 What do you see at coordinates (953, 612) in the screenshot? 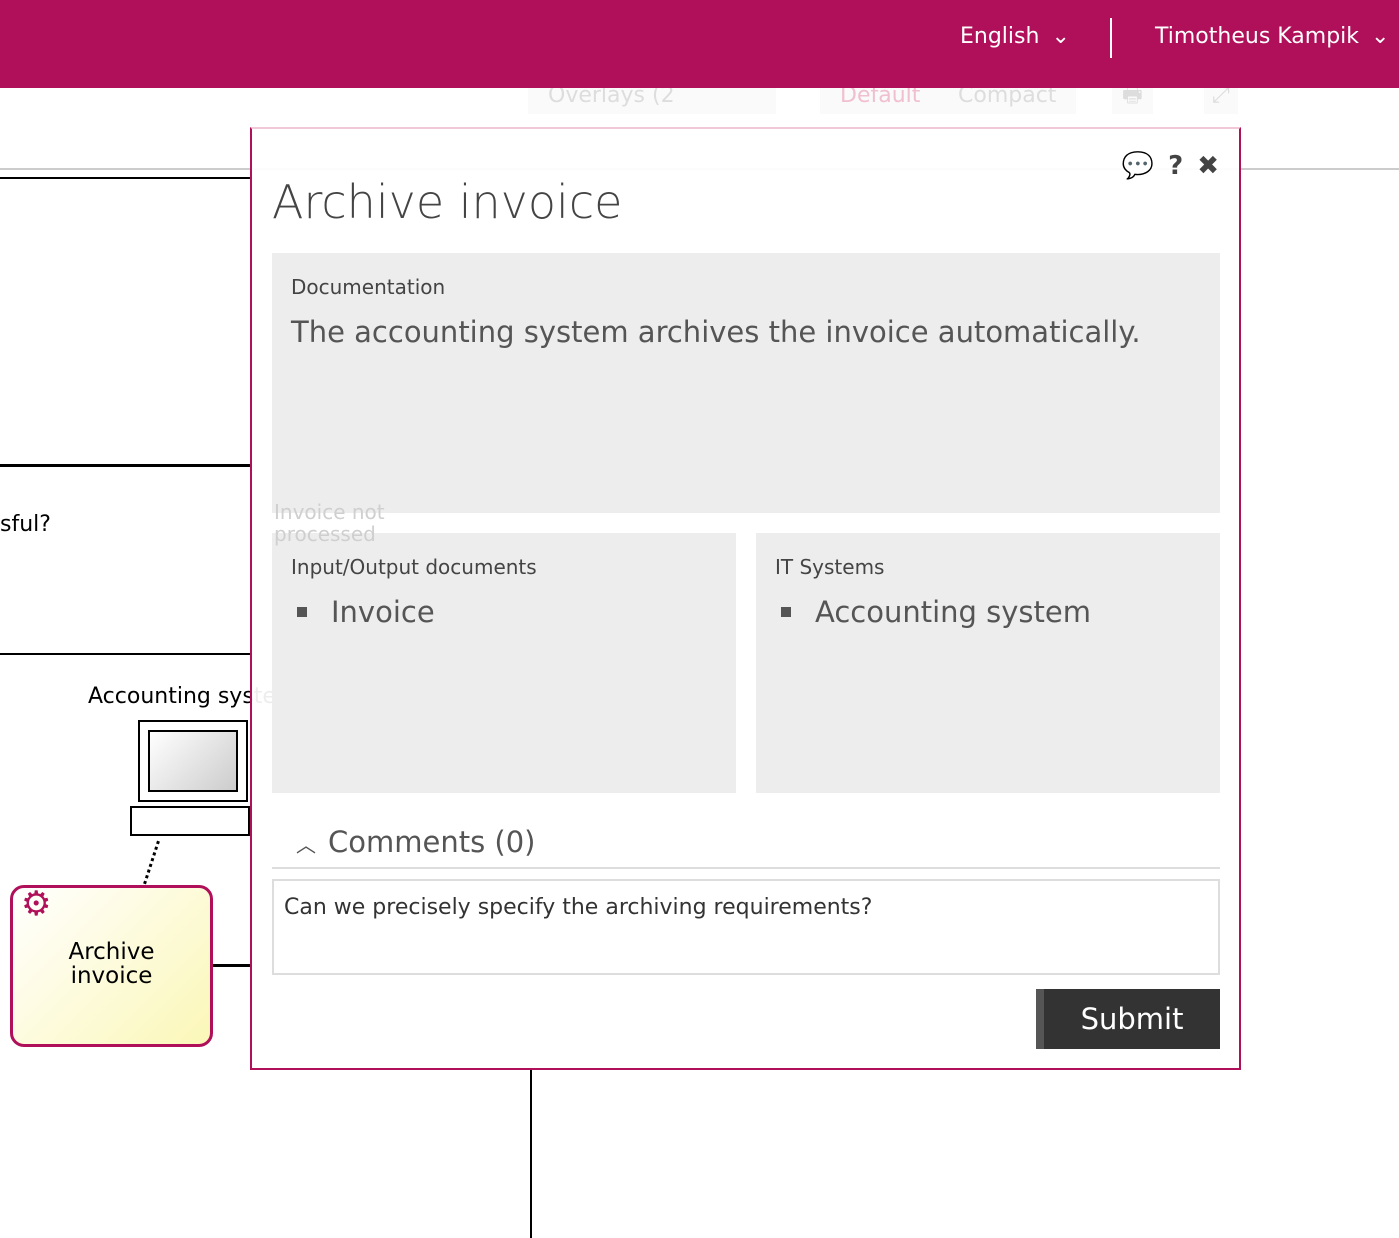
I see `it-item: Accounting system` at bounding box center [953, 612].